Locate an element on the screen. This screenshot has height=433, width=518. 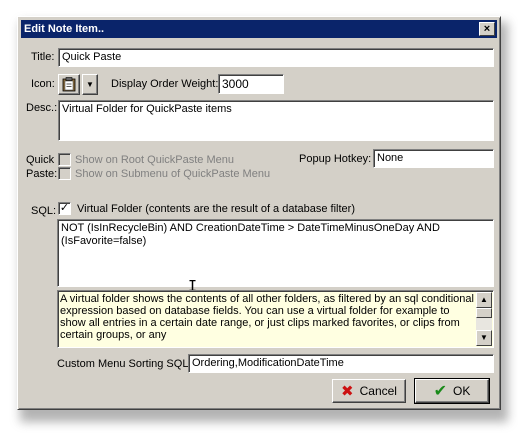
scroll-up-button: ▲ is located at coordinates (484, 300).